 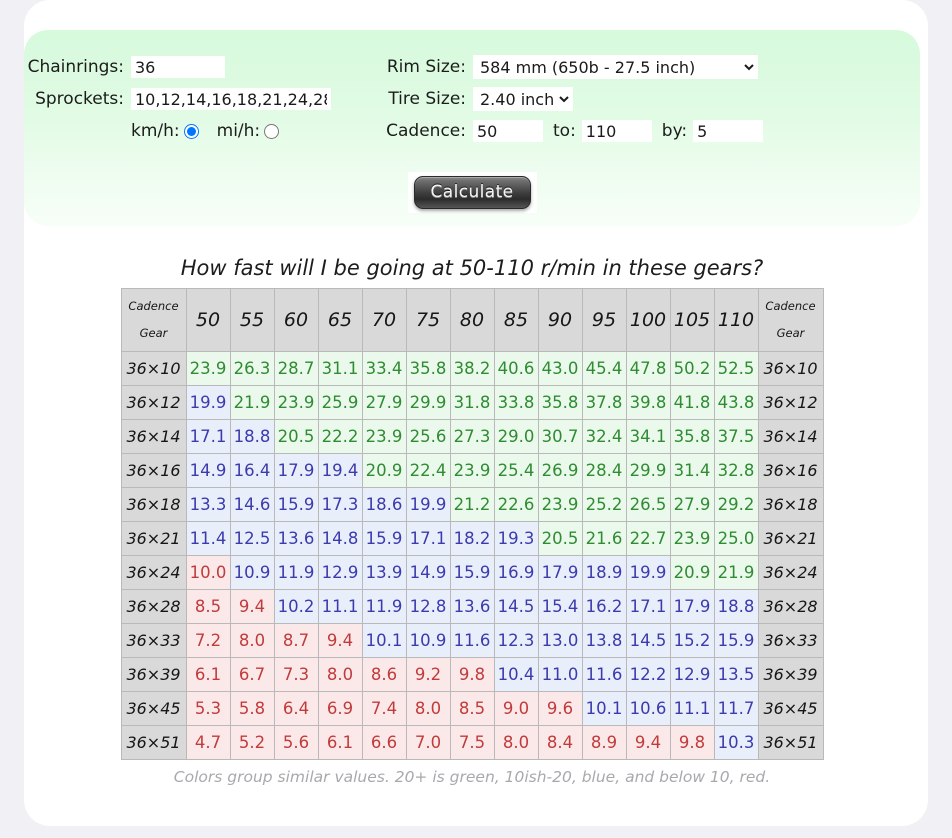 What do you see at coordinates (736, 572) in the screenshot?
I see `speed-cell: 21.9` at bounding box center [736, 572].